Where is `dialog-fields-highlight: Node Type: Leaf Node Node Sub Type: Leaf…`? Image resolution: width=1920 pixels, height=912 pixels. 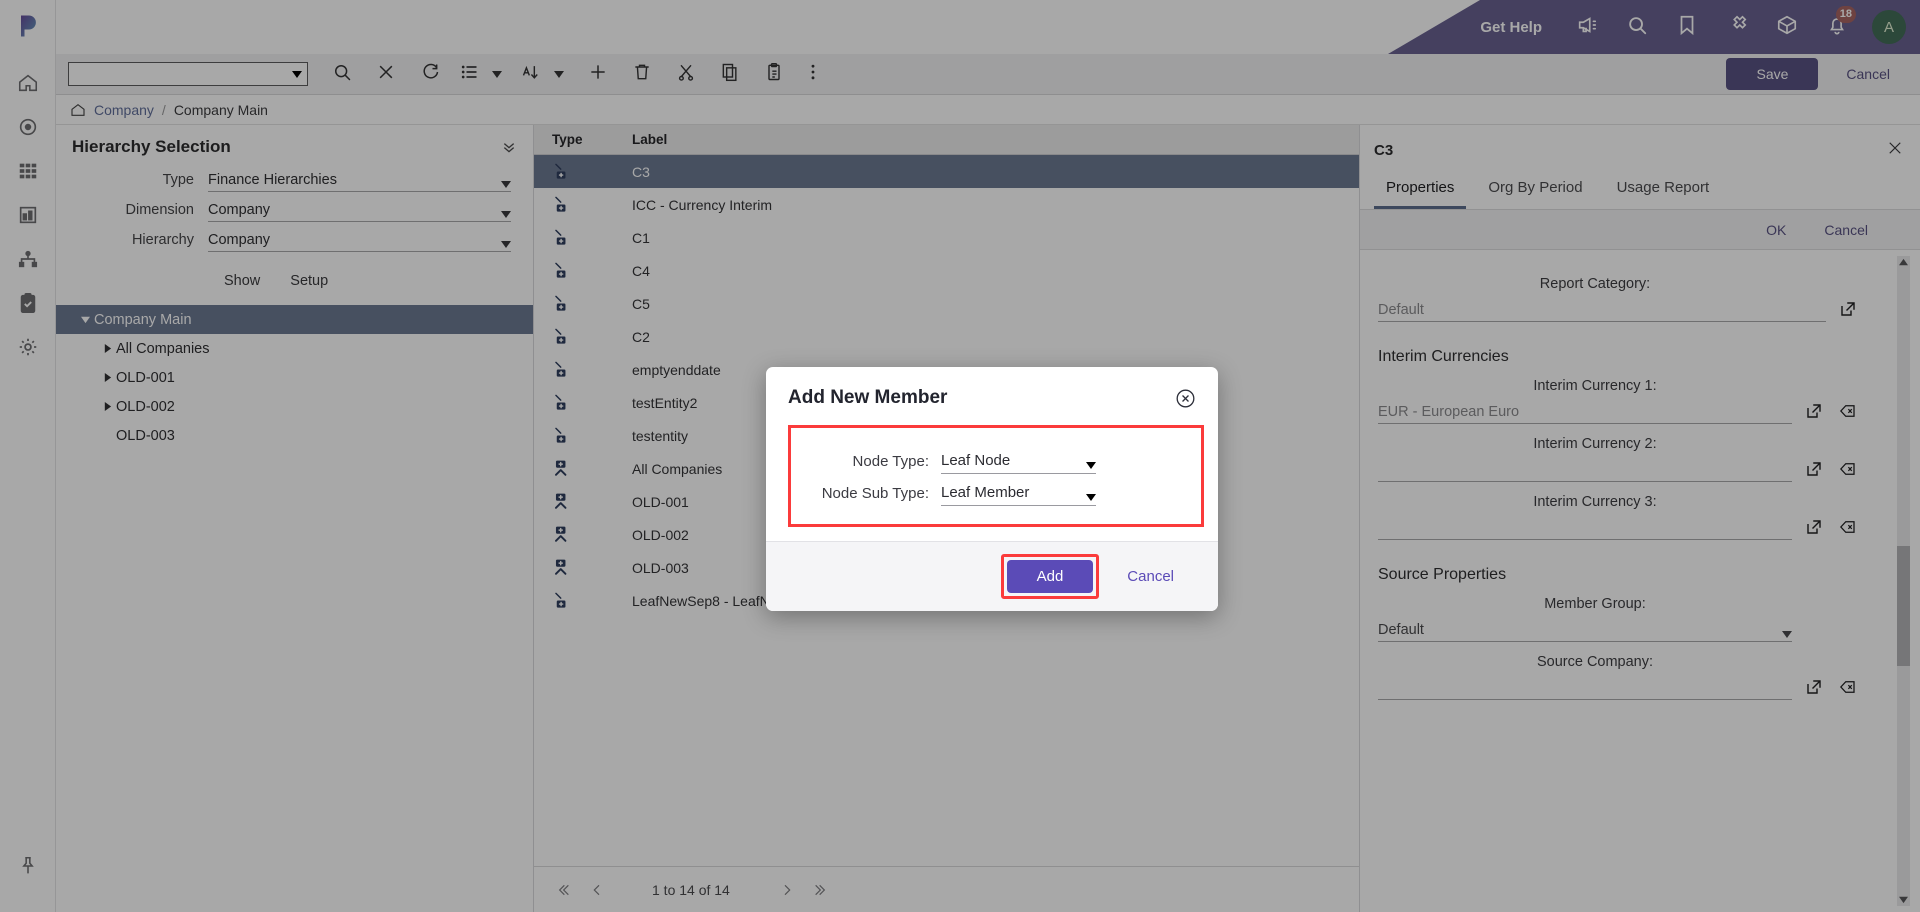
dialog-fields-highlight: Node Type: Leaf Node Node Sub Type: Leaf… is located at coordinates (996, 476).